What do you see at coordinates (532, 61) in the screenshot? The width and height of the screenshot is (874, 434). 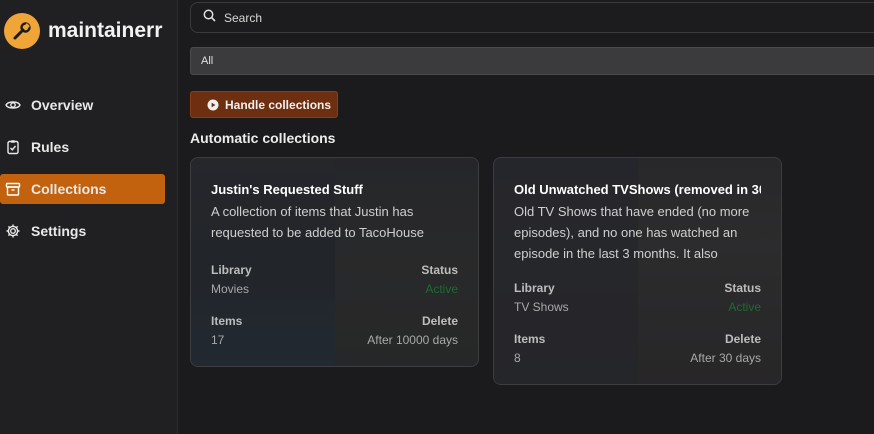 I see `library-filter-select: All` at bounding box center [532, 61].